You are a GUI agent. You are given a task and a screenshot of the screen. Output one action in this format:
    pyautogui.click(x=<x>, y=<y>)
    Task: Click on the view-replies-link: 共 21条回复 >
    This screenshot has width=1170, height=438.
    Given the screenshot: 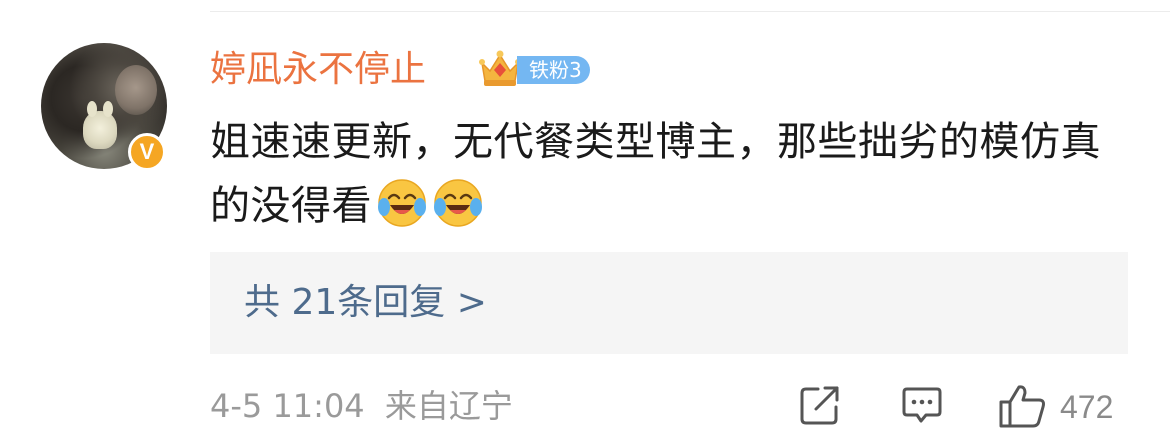 What is the action you would take?
    pyautogui.click(x=365, y=303)
    